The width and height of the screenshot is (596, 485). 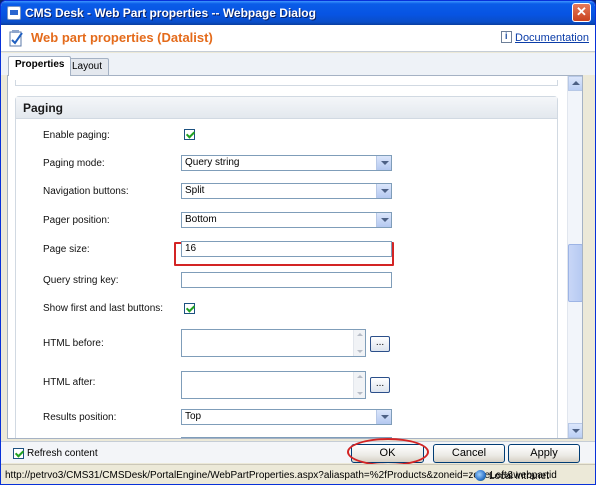 I want to click on results-position-value: Top, so click(x=193, y=416).